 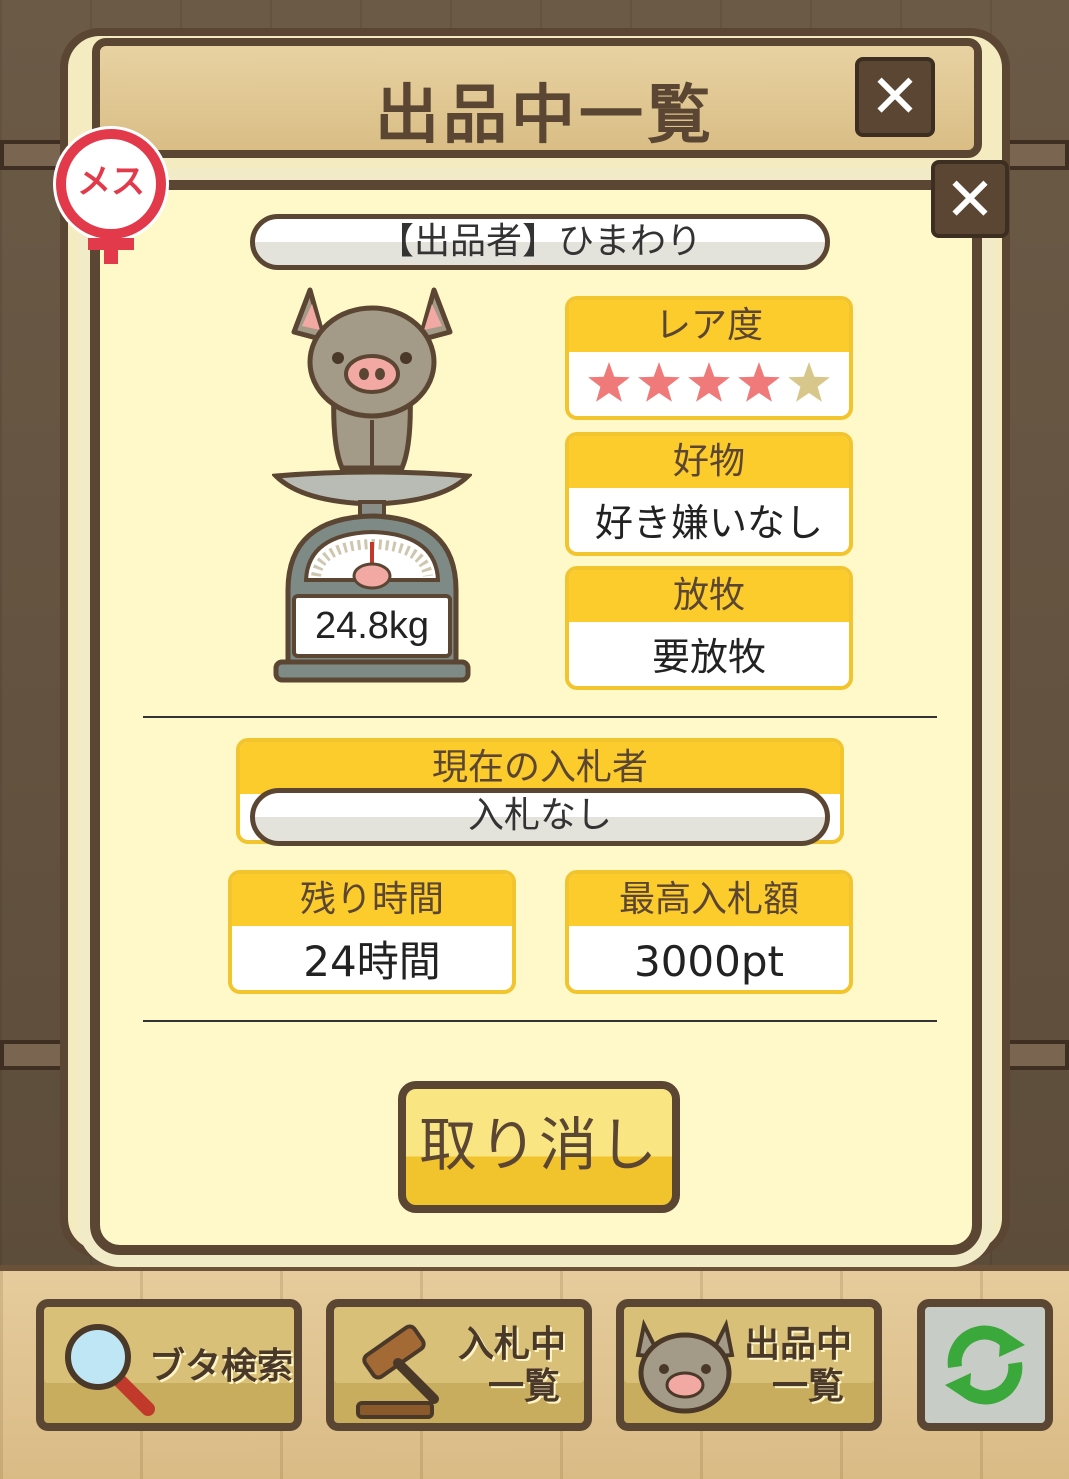 I want to click on nav-listing-list-button: 出品中 一覧, so click(x=749, y=1365).